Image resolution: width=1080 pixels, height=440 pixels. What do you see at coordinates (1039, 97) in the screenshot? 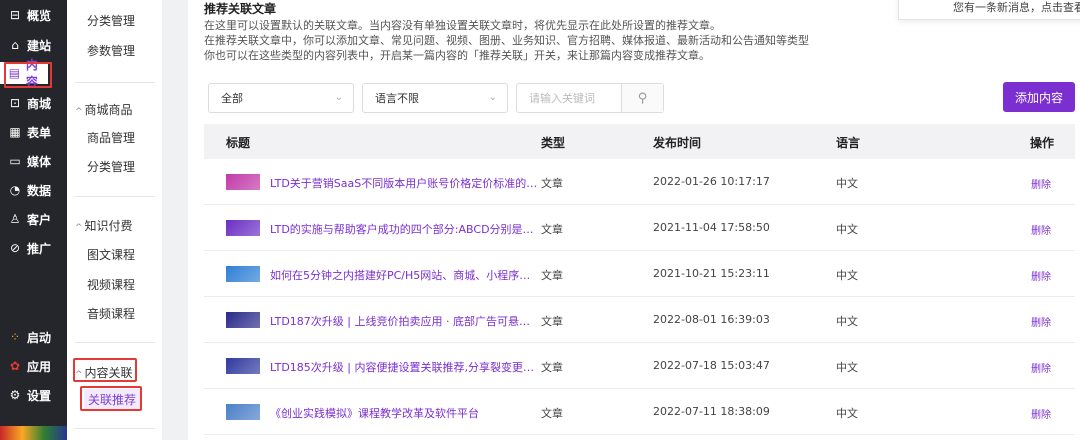
I see `add-content-button: 添加内容` at bounding box center [1039, 97].